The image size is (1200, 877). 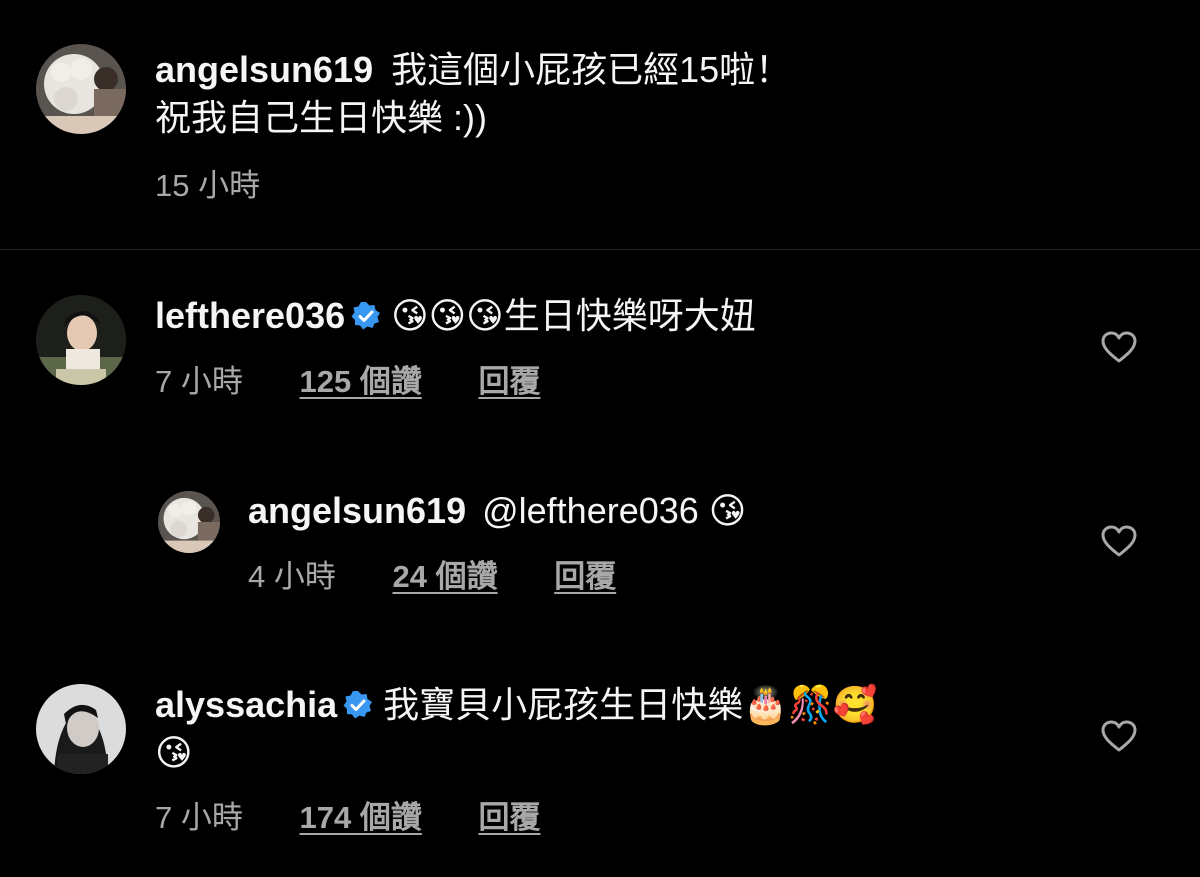 What do you see at coordinates (321, 117) in the screenshot?
I see `caption-text-line2: 祝我自己生日快樂 :))` at bounding box center [321, 117].